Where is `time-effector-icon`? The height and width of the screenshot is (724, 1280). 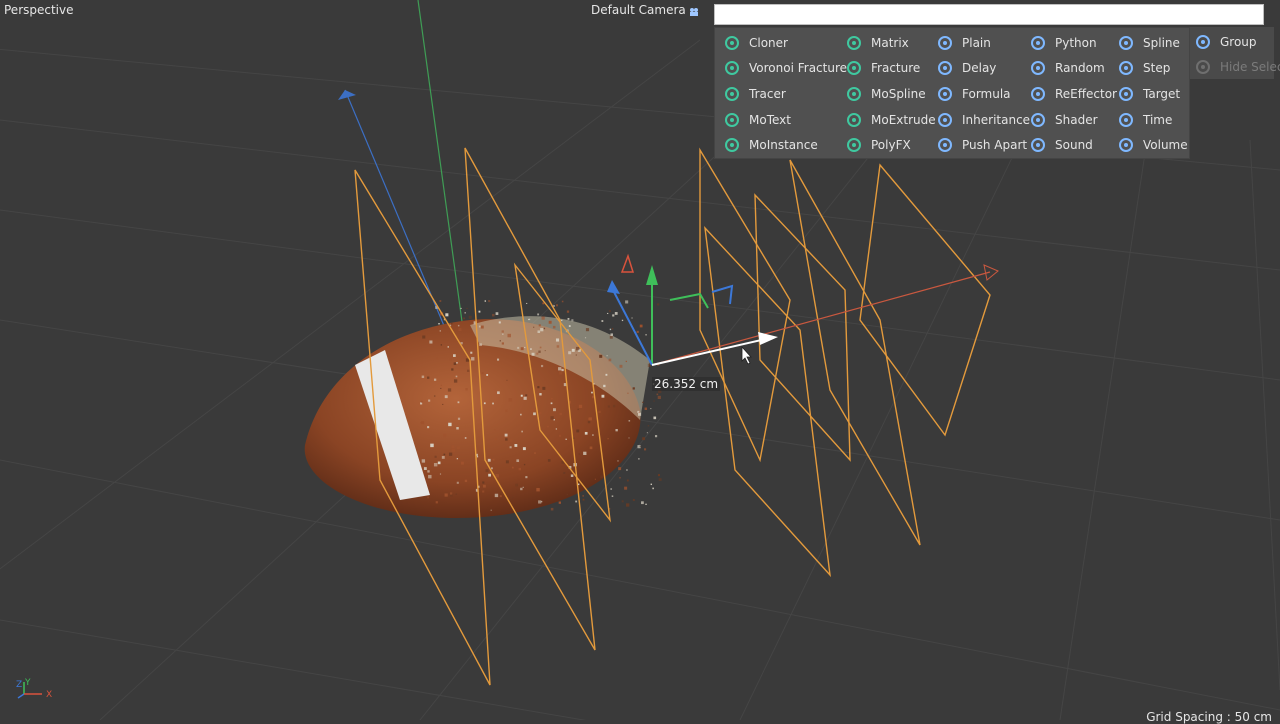
time-effector-icon is located at coordinates (1126, 120).